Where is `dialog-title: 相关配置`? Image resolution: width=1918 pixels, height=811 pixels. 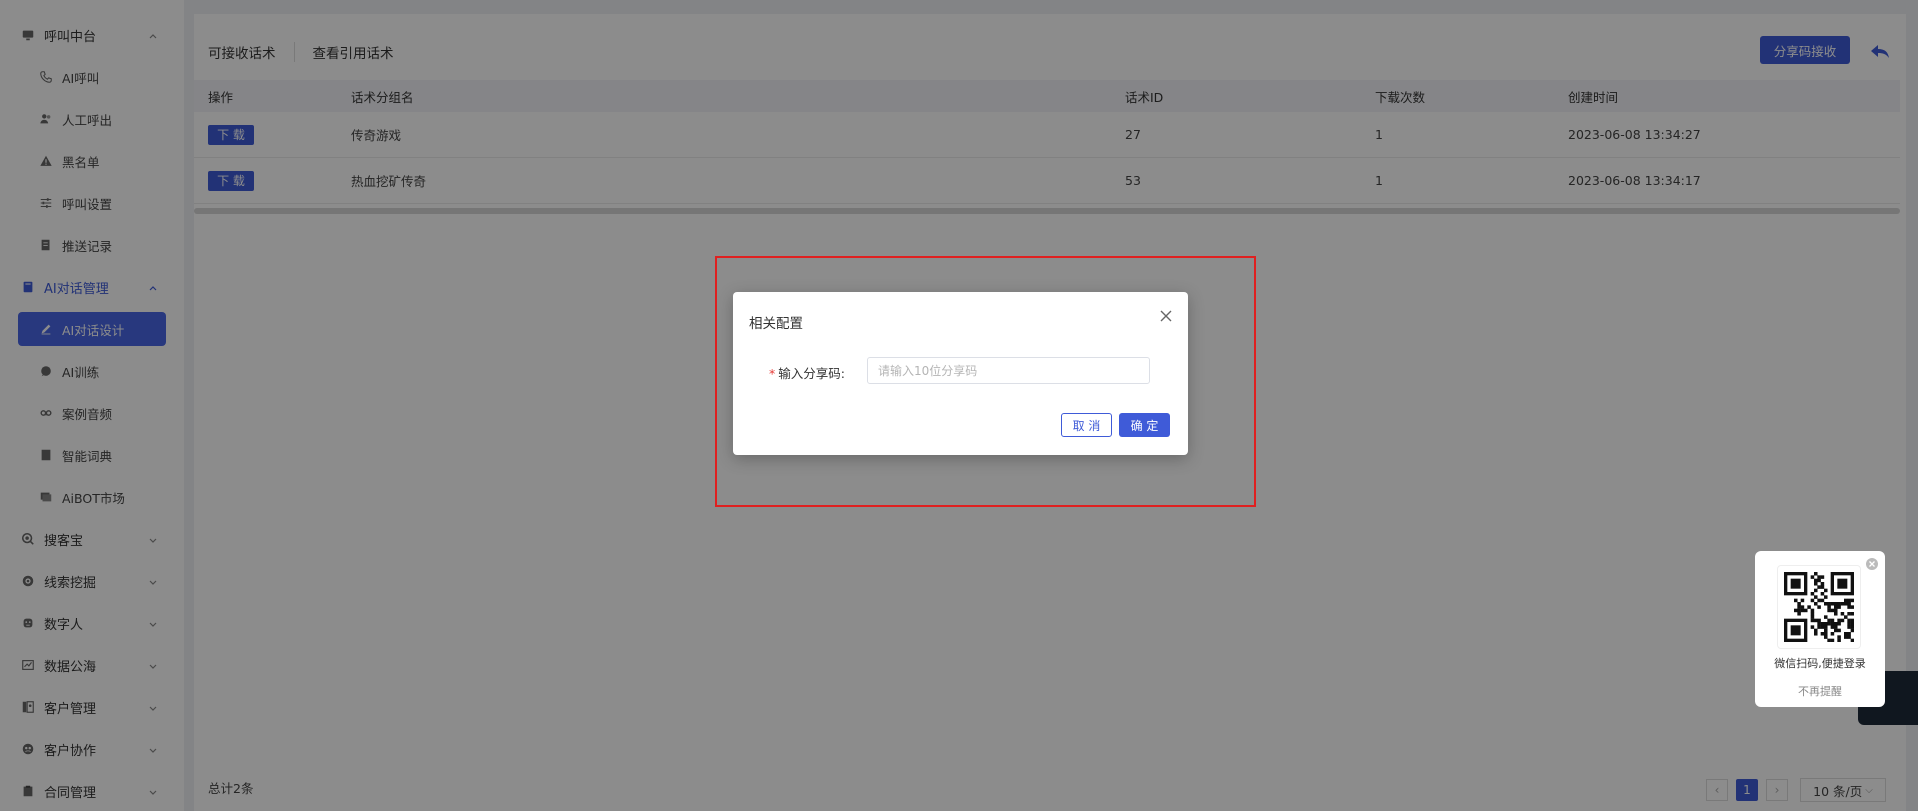
dialog-title: 相关配置 is located at coordinates (776, 324).